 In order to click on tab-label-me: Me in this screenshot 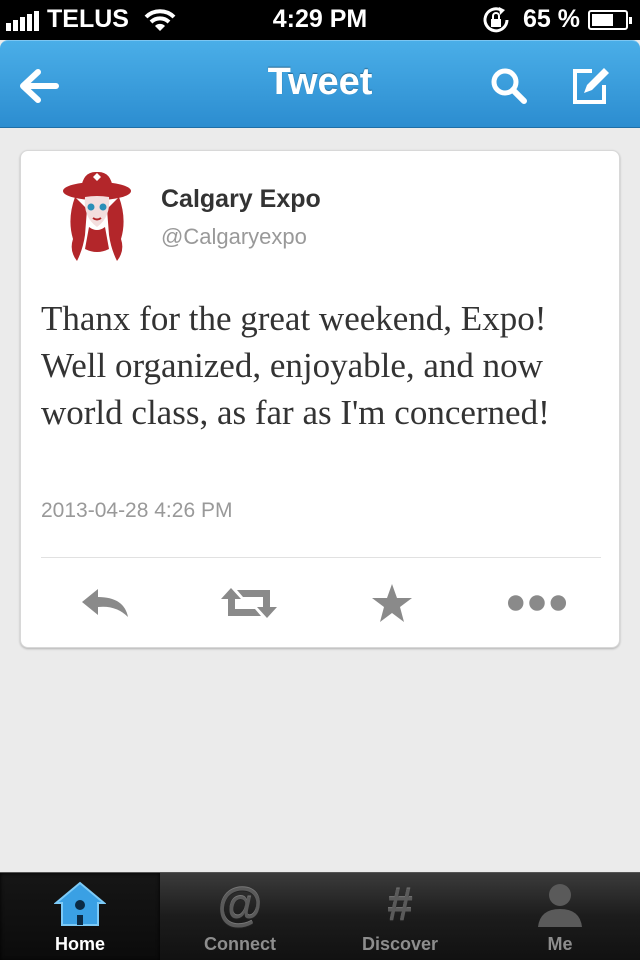, I will do `click(560, 944)`.